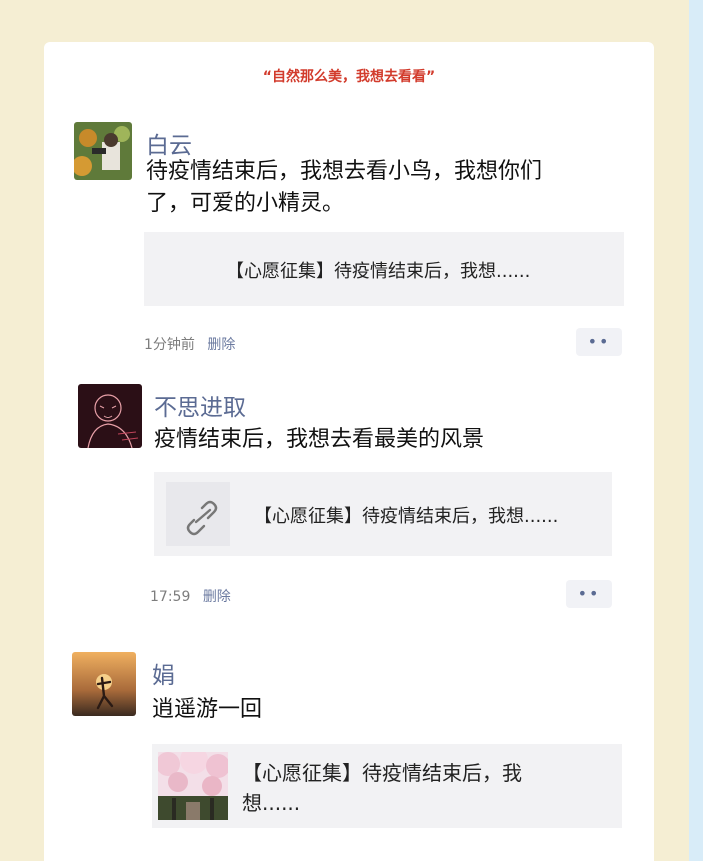  I want to click on comment-meta: 1分钟前 删除, so click(189, 344).